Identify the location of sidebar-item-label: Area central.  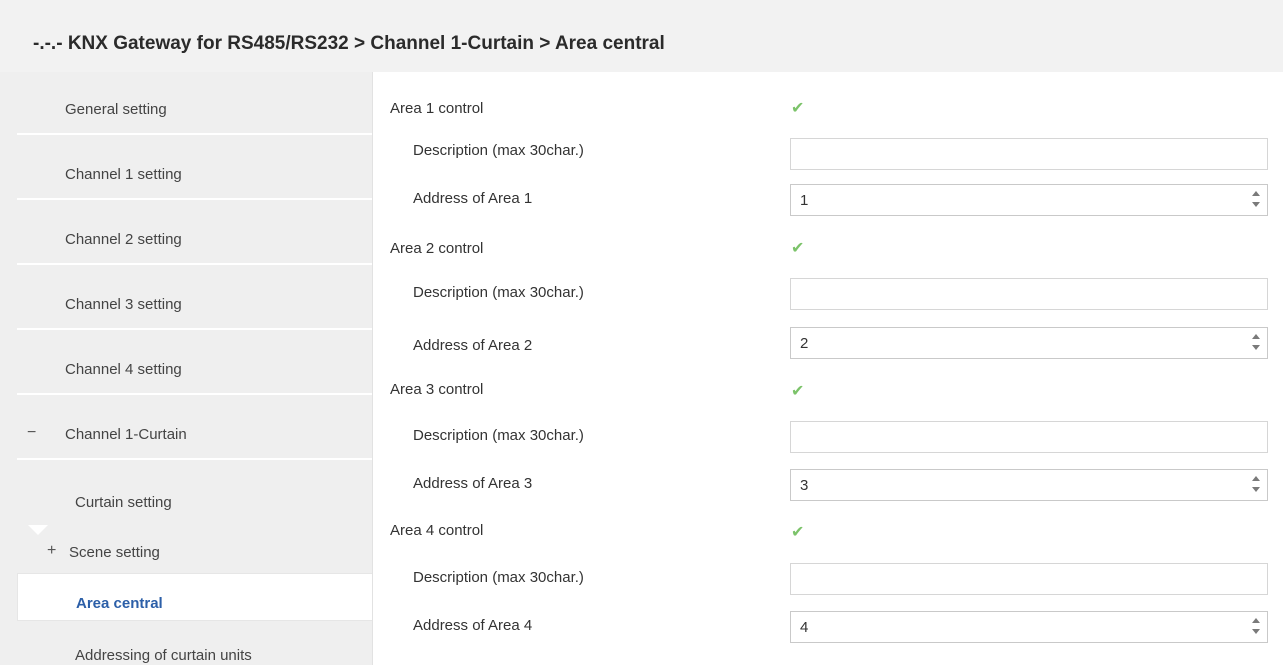
(119, 603).